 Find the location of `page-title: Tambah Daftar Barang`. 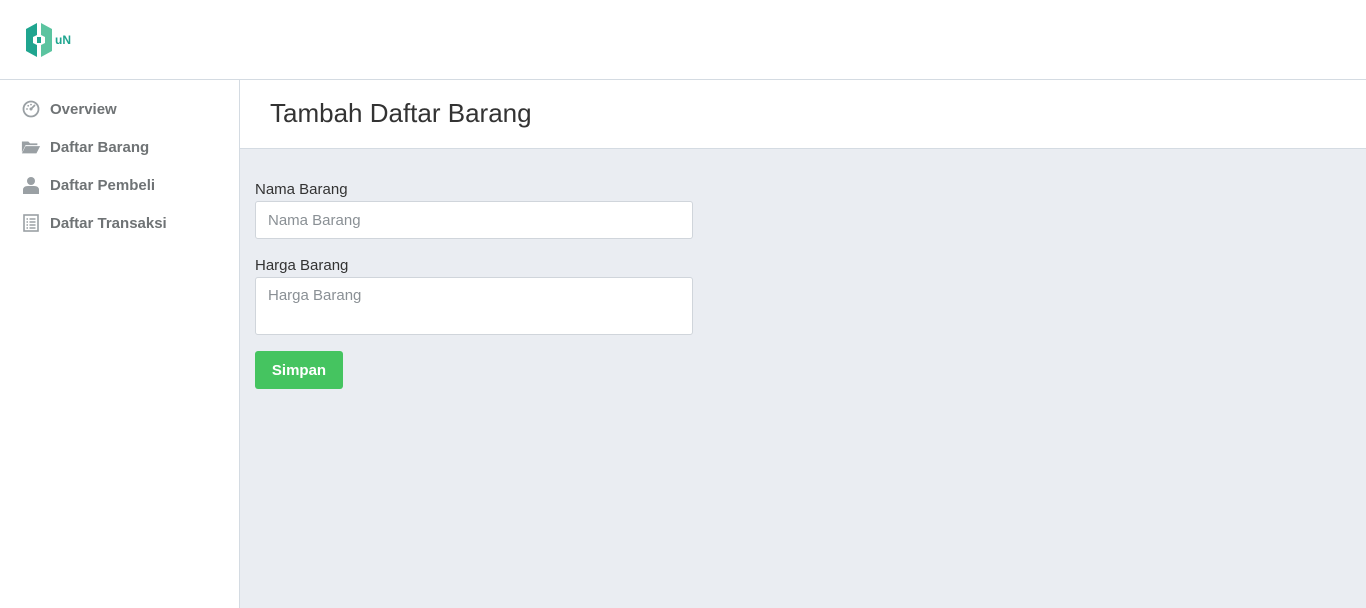

page-title: Tambah Daftar Barang is located at coordinates (401, 113).